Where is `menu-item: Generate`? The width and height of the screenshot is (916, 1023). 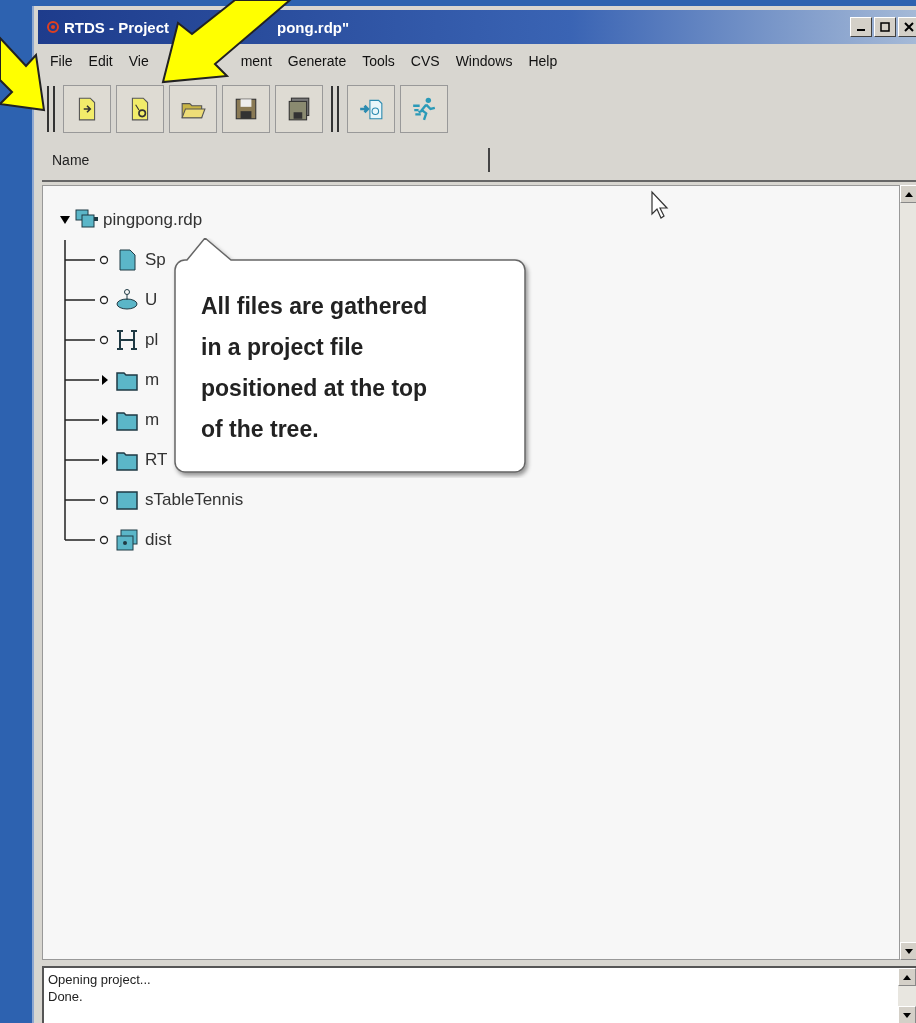
menu-item: Generate is located at coordinates (317, 61).